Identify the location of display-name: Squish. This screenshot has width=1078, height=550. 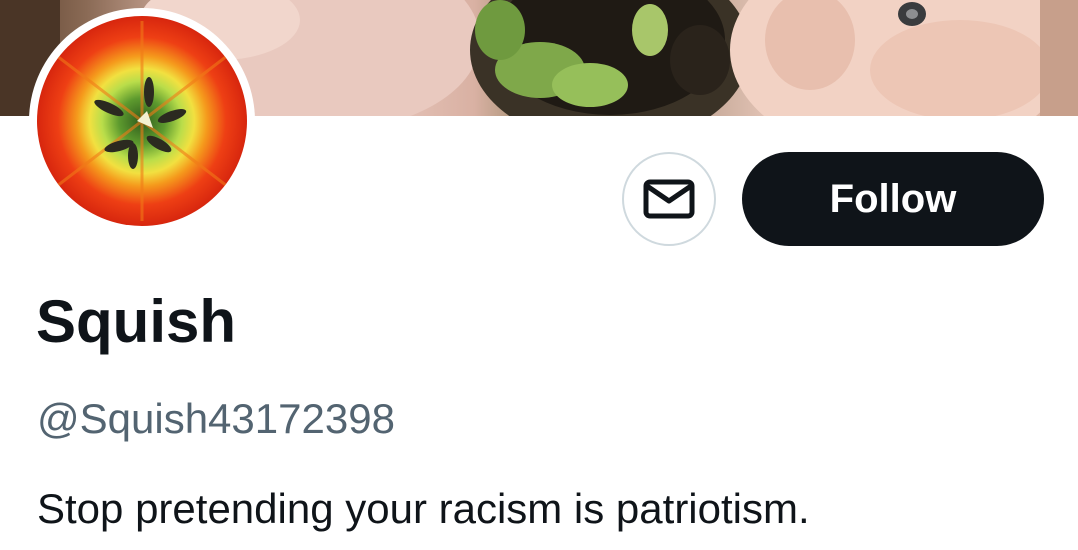
(136, 321).